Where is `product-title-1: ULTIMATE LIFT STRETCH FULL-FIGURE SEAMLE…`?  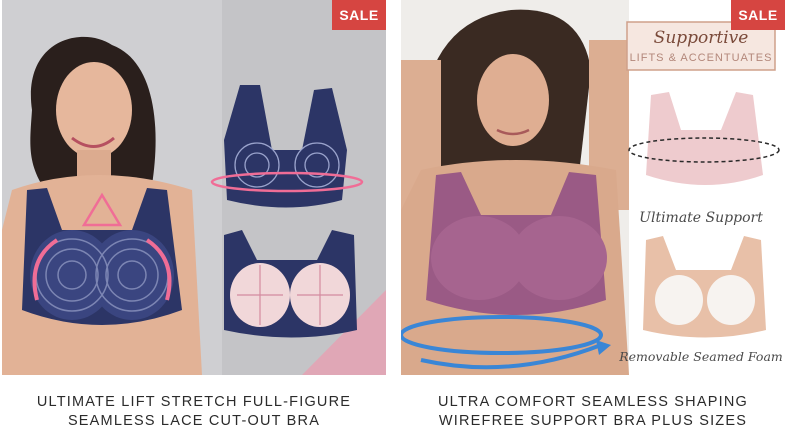 product-title-1: ULTIMATE LIFT STRETCH FULL-FIGURE SEAMLE… is located at coordinates (194, 412).